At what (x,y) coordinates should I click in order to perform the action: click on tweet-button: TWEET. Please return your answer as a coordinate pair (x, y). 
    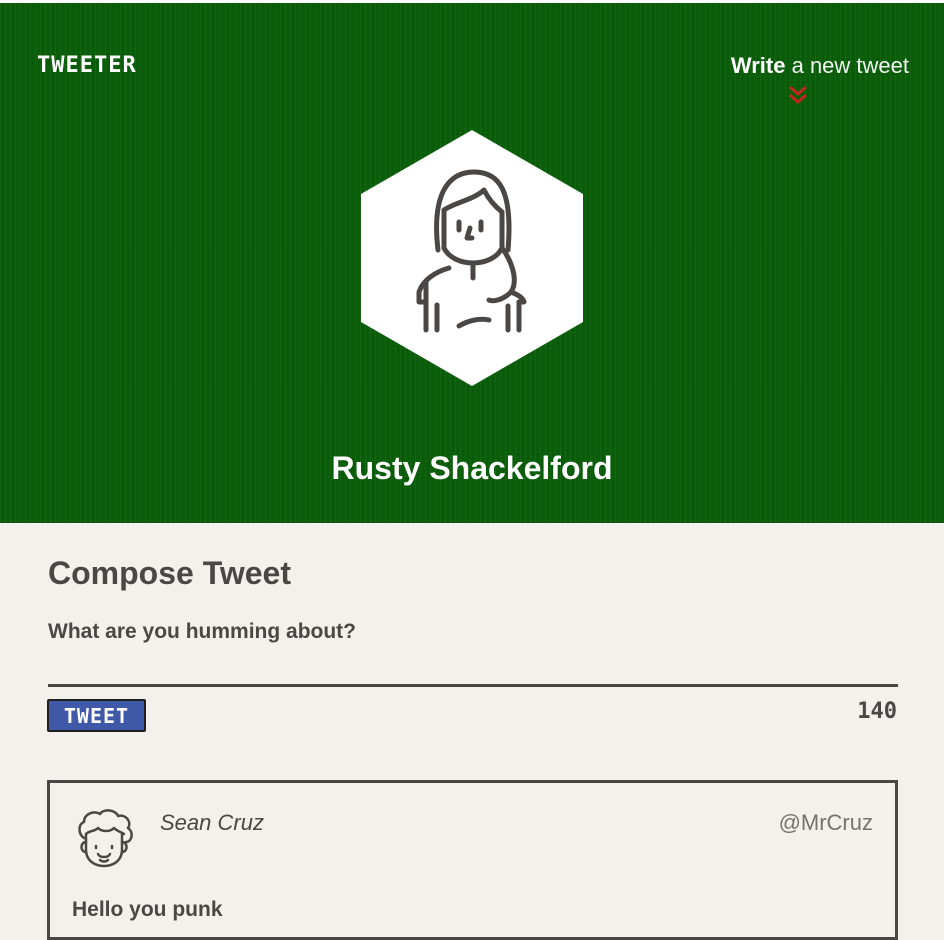
    Looking at the image, I should click on (96, 715).